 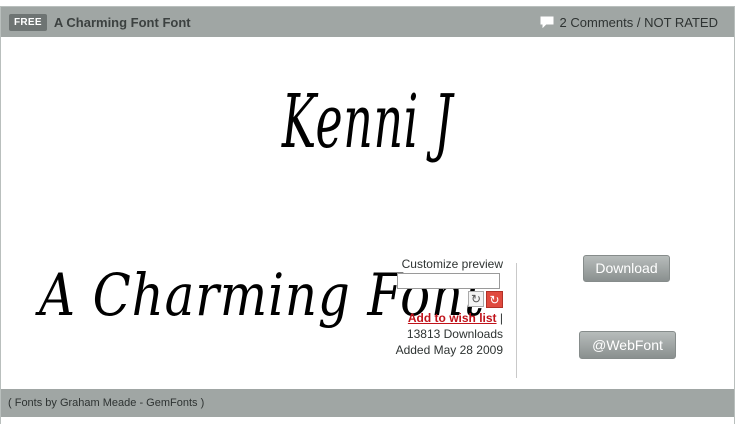 I want to click on font-credits: ( Fonts by Graham Meade - GemFonts ), so click(x=106, y=403).